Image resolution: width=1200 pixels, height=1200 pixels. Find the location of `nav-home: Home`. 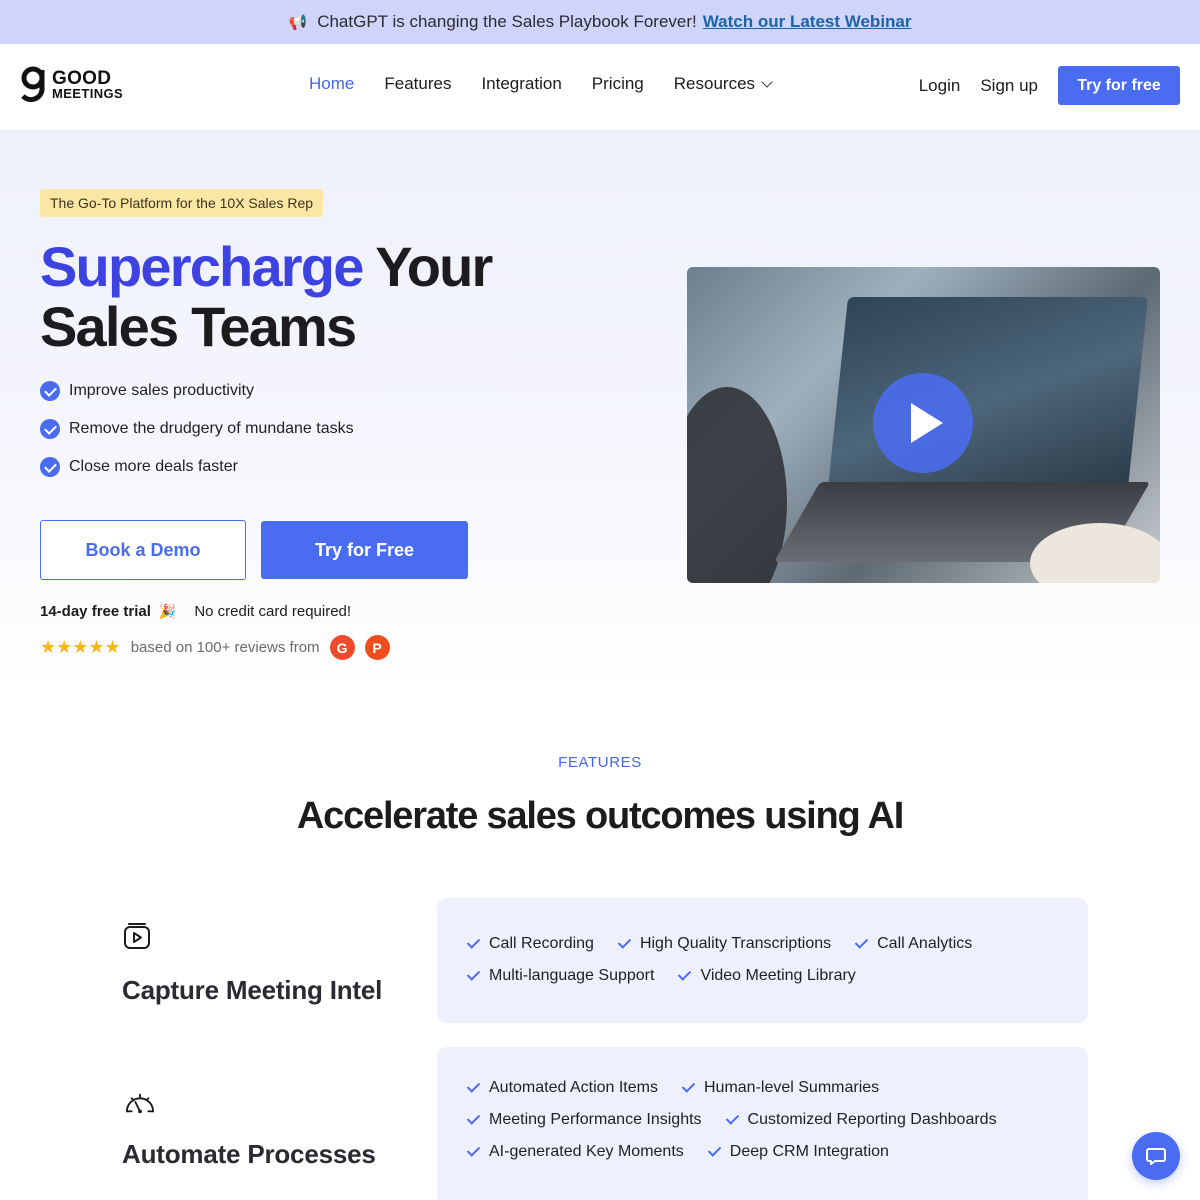

nav-home: Home is located at coordinates (331, 84).